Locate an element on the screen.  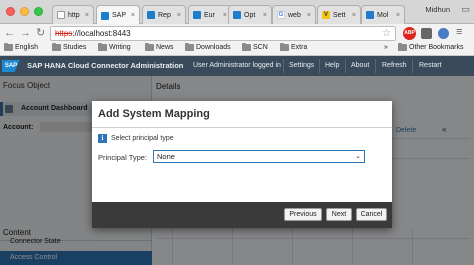
reload-icon: ↻ is located at coordinates (40, 33).